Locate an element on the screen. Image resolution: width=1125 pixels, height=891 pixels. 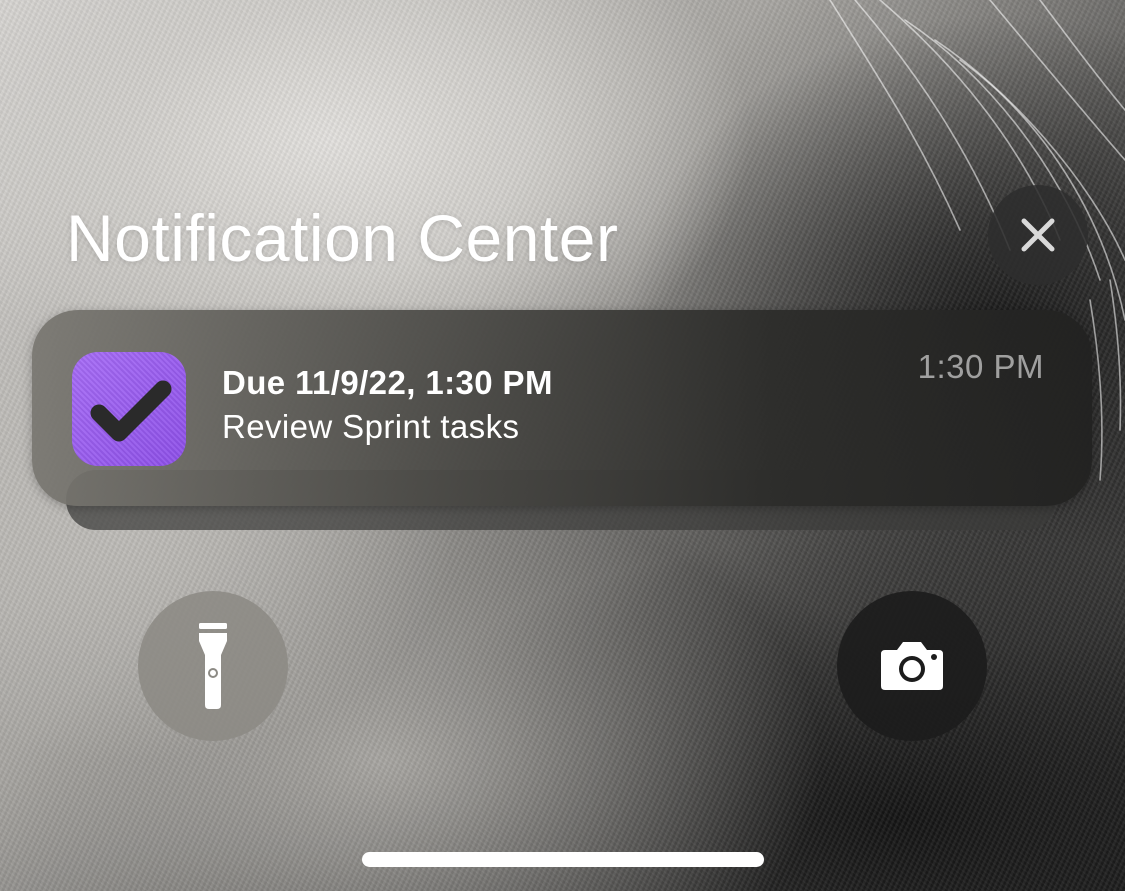
flashlight-button is located at coordinates (213, 666).